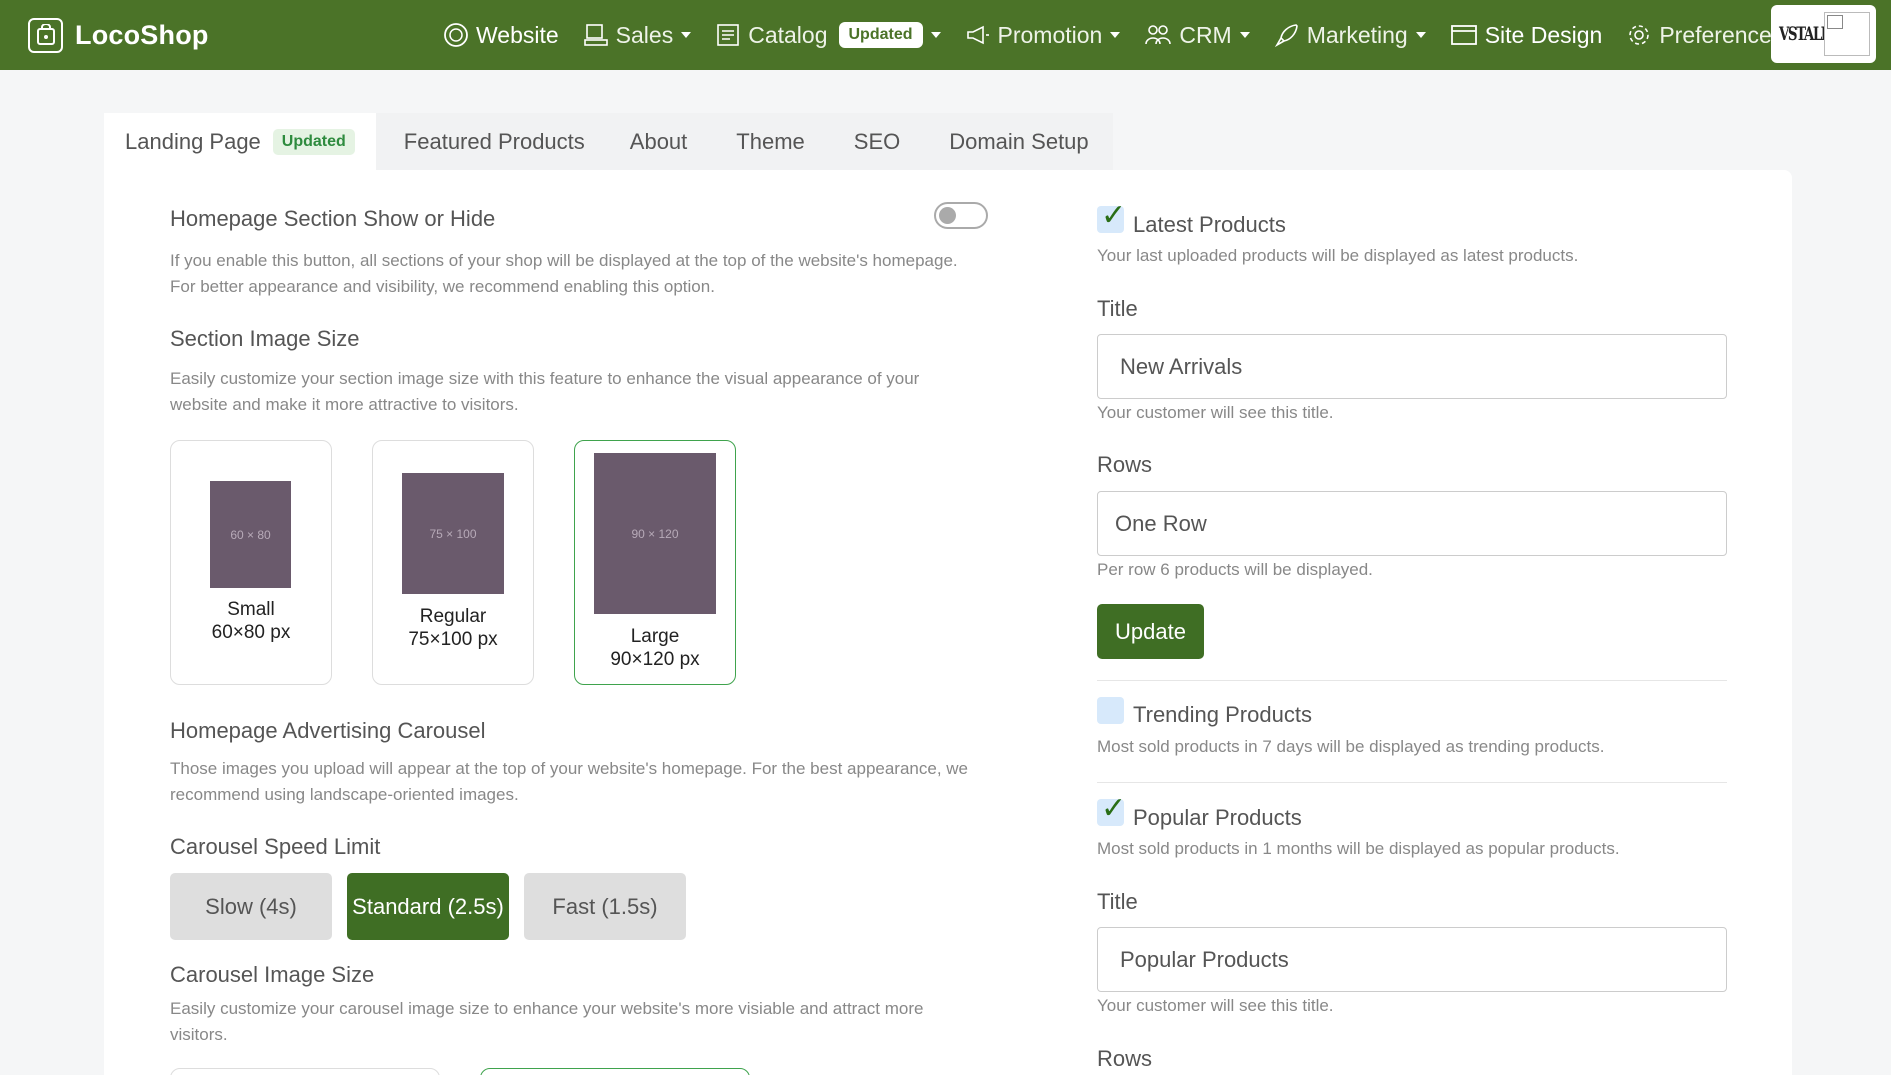 The height and width of the screenshot is (1075, 1891). Describe the element at coordinates (605, 906) in the screenshot. I see `speed-fast-button: Fast (1.5s)` at that location.